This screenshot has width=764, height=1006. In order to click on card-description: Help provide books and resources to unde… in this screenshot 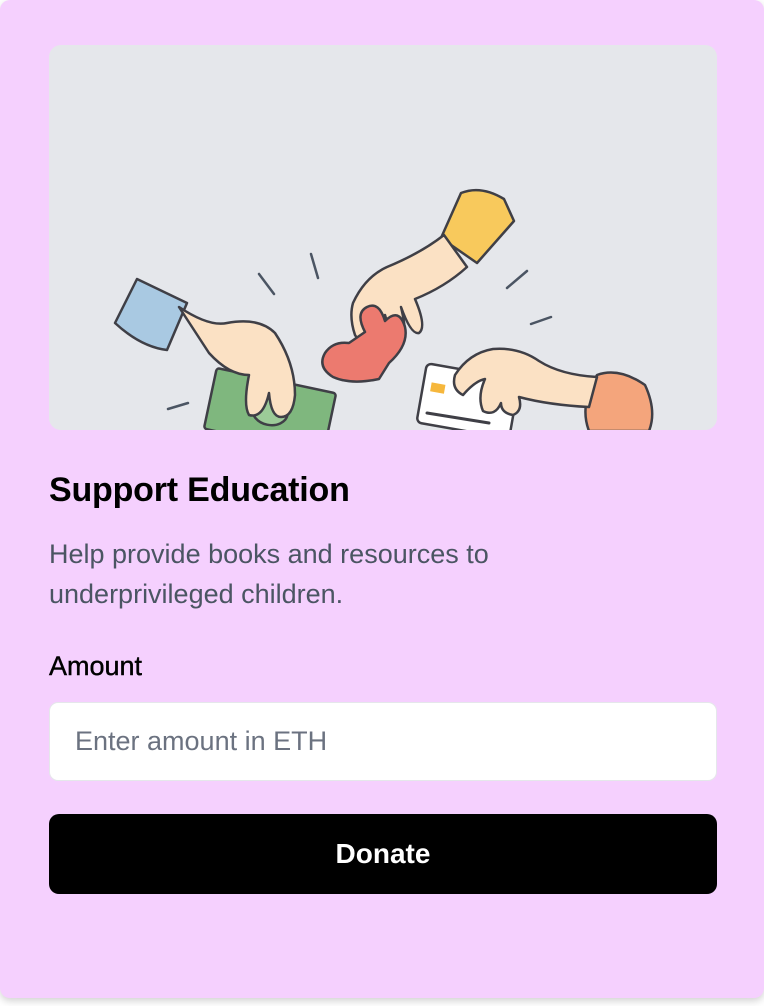, I will do `click(269, 574)`.